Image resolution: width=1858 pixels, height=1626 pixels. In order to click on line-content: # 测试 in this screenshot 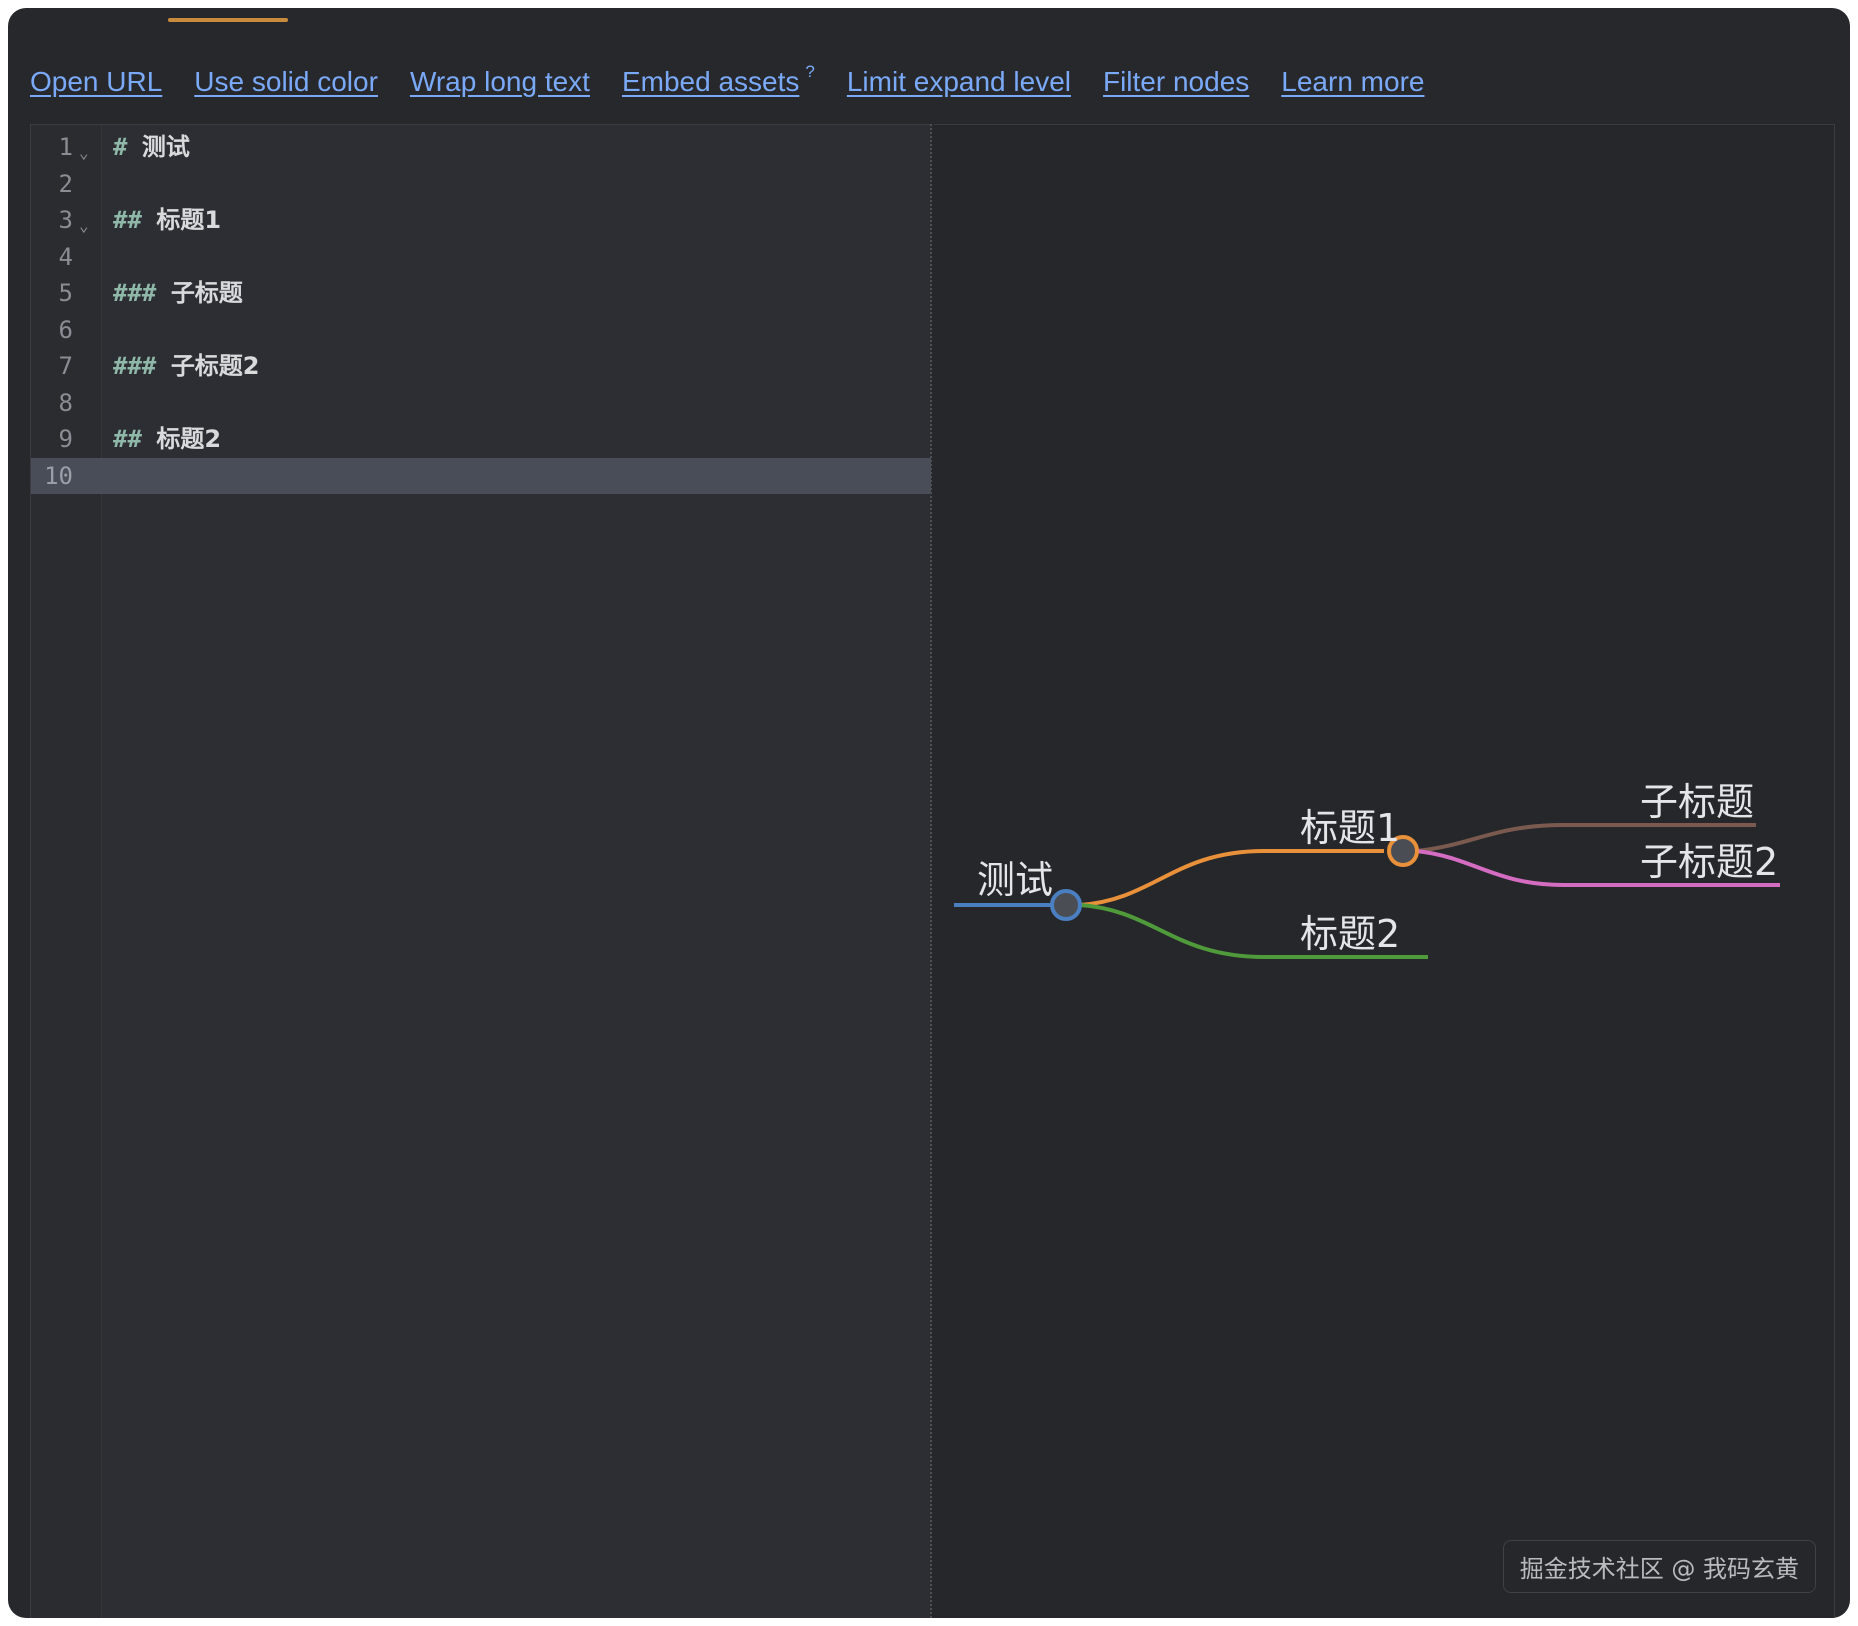, I will do `click(151, 147)`.